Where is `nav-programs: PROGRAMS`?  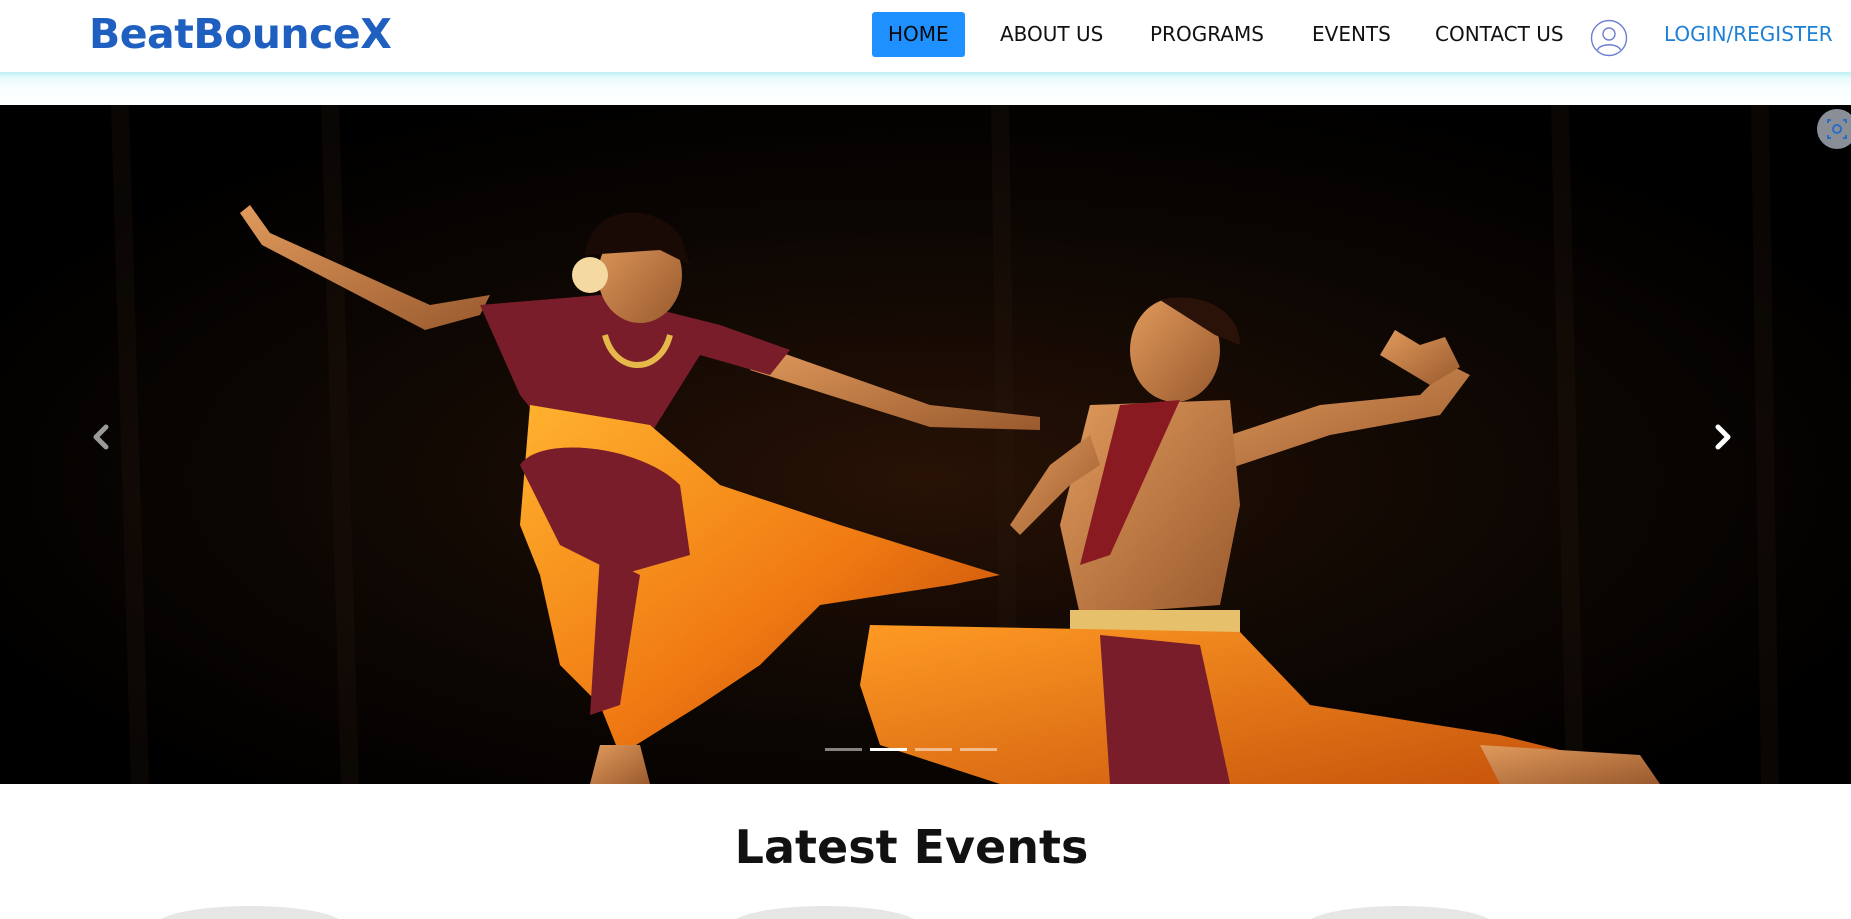 nav-programs: PROGRAMS is located at coordinates (1207, 34).